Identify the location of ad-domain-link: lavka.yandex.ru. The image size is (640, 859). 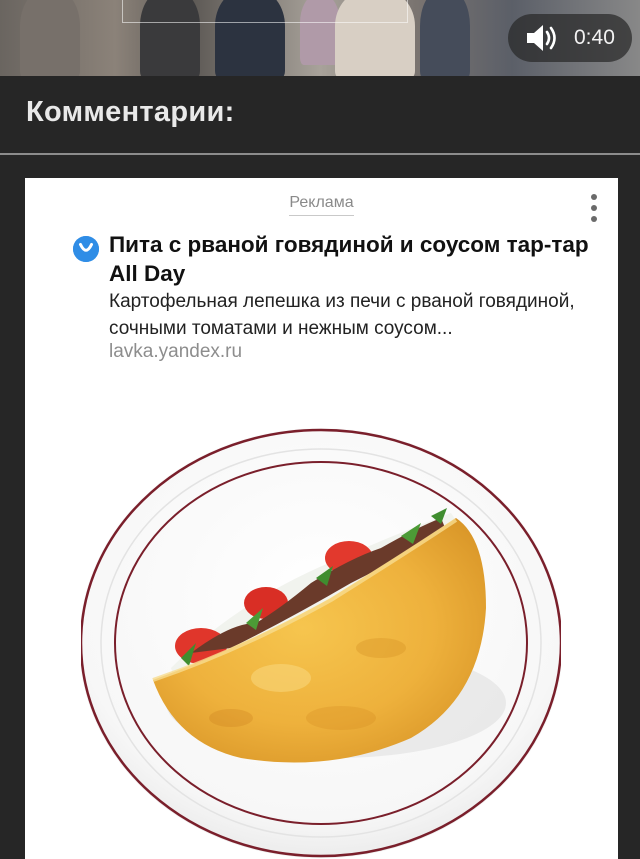
(175, 352).